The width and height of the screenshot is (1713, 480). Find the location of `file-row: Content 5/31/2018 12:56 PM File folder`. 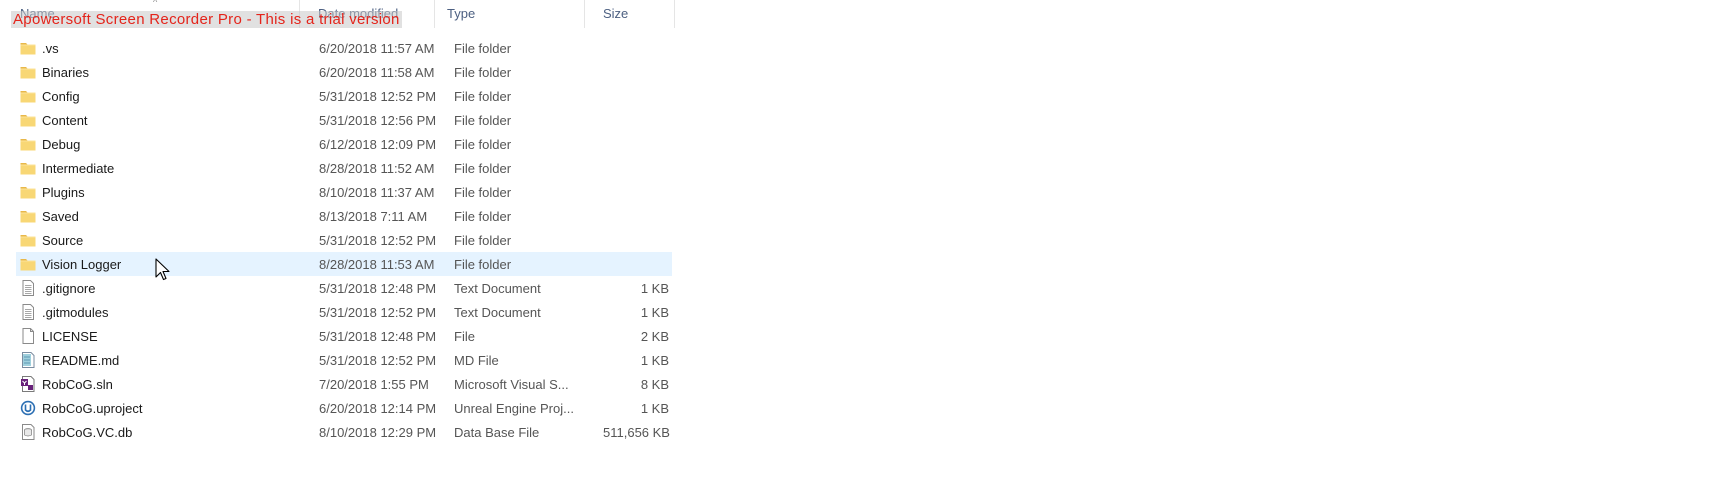

file-row: Content 5/31/2018 12:56 PM File folder is located at coordinates (344, 120).